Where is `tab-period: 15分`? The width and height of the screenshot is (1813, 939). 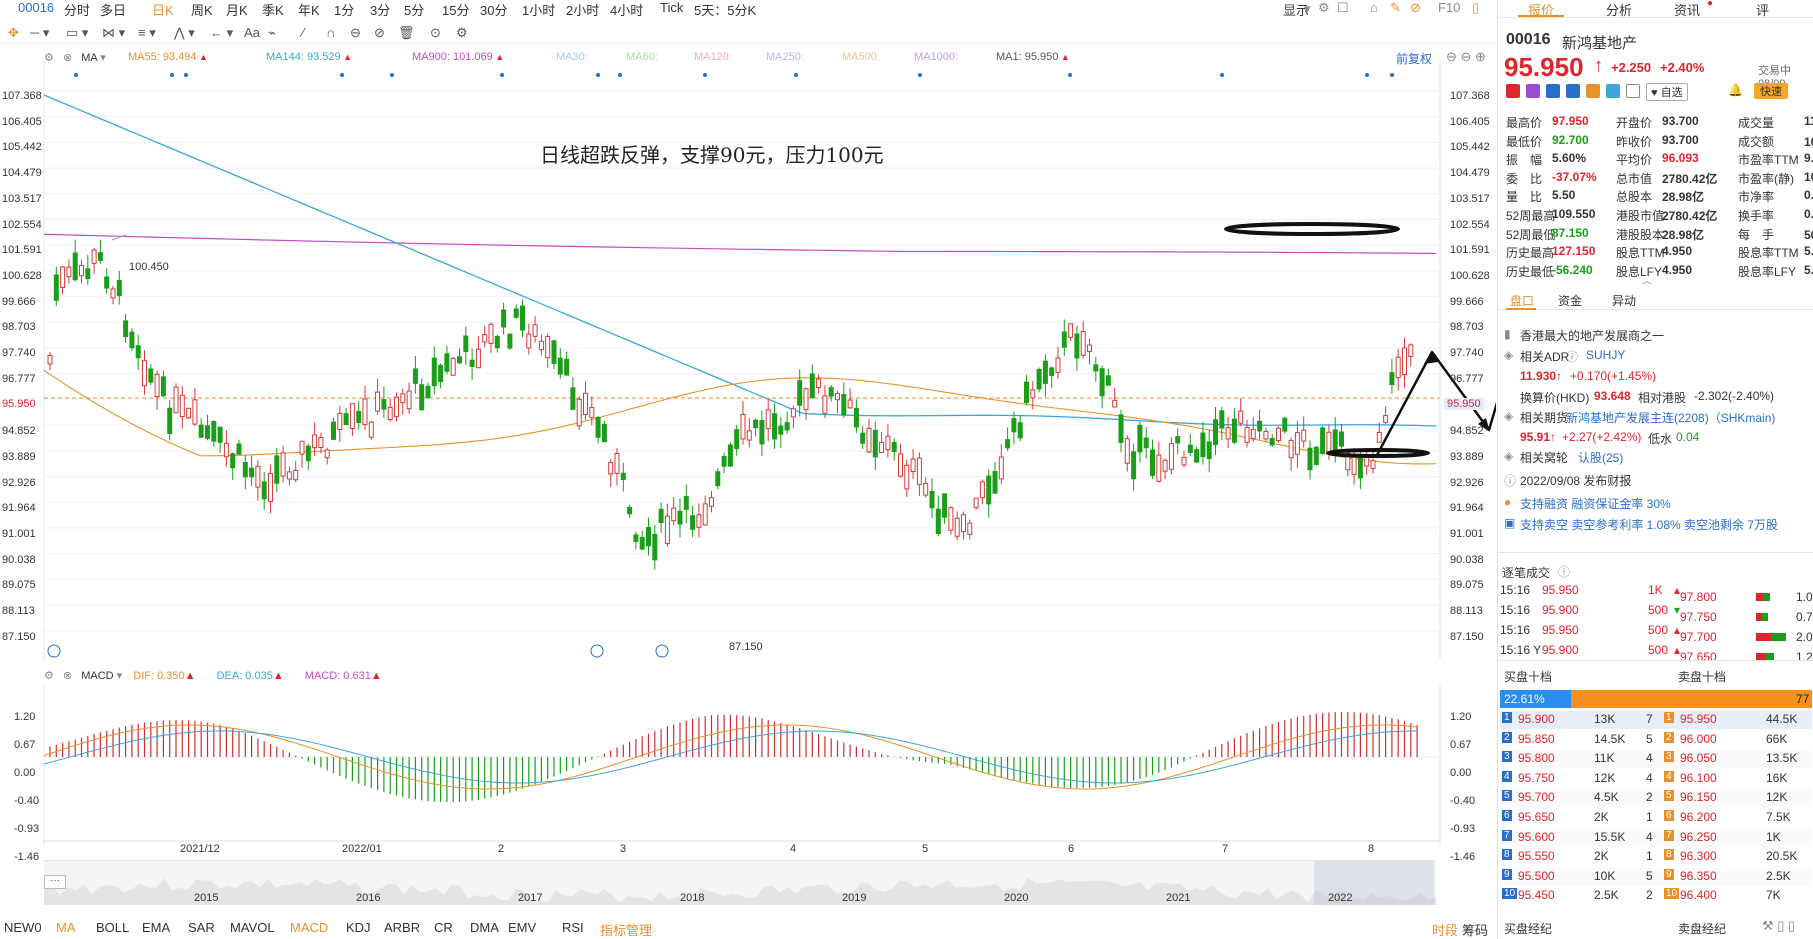
tab-period: 15分 is located at coordinates (455, 9).